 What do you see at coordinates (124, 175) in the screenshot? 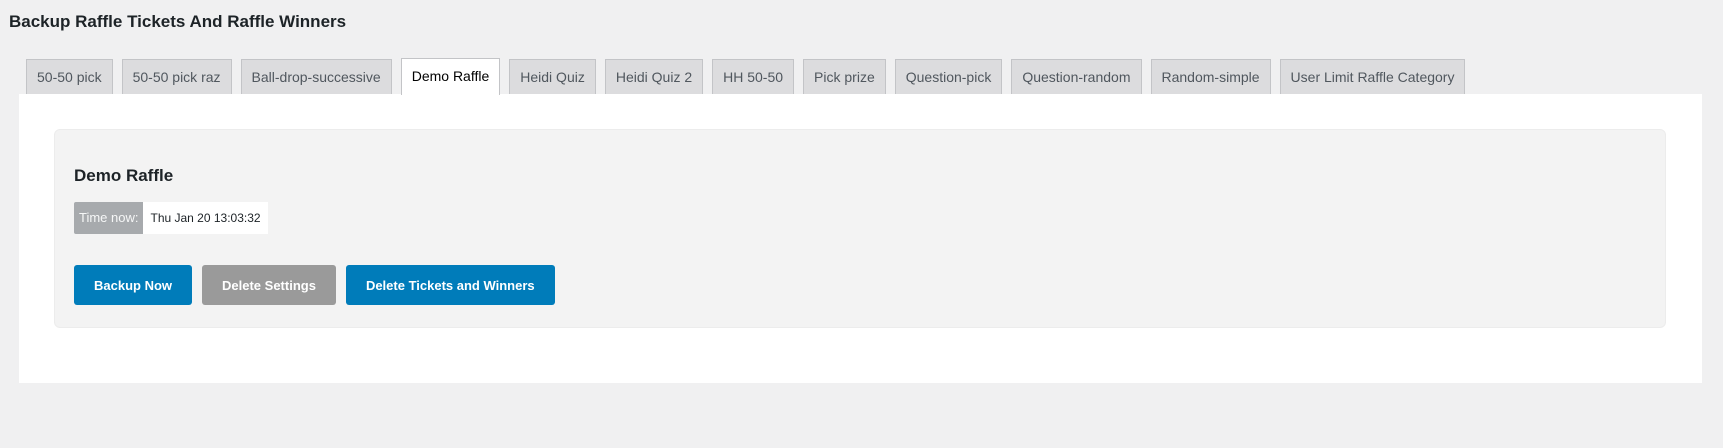
I see `raffle-title: Demo Raffle` at bounding box center [124, 175].